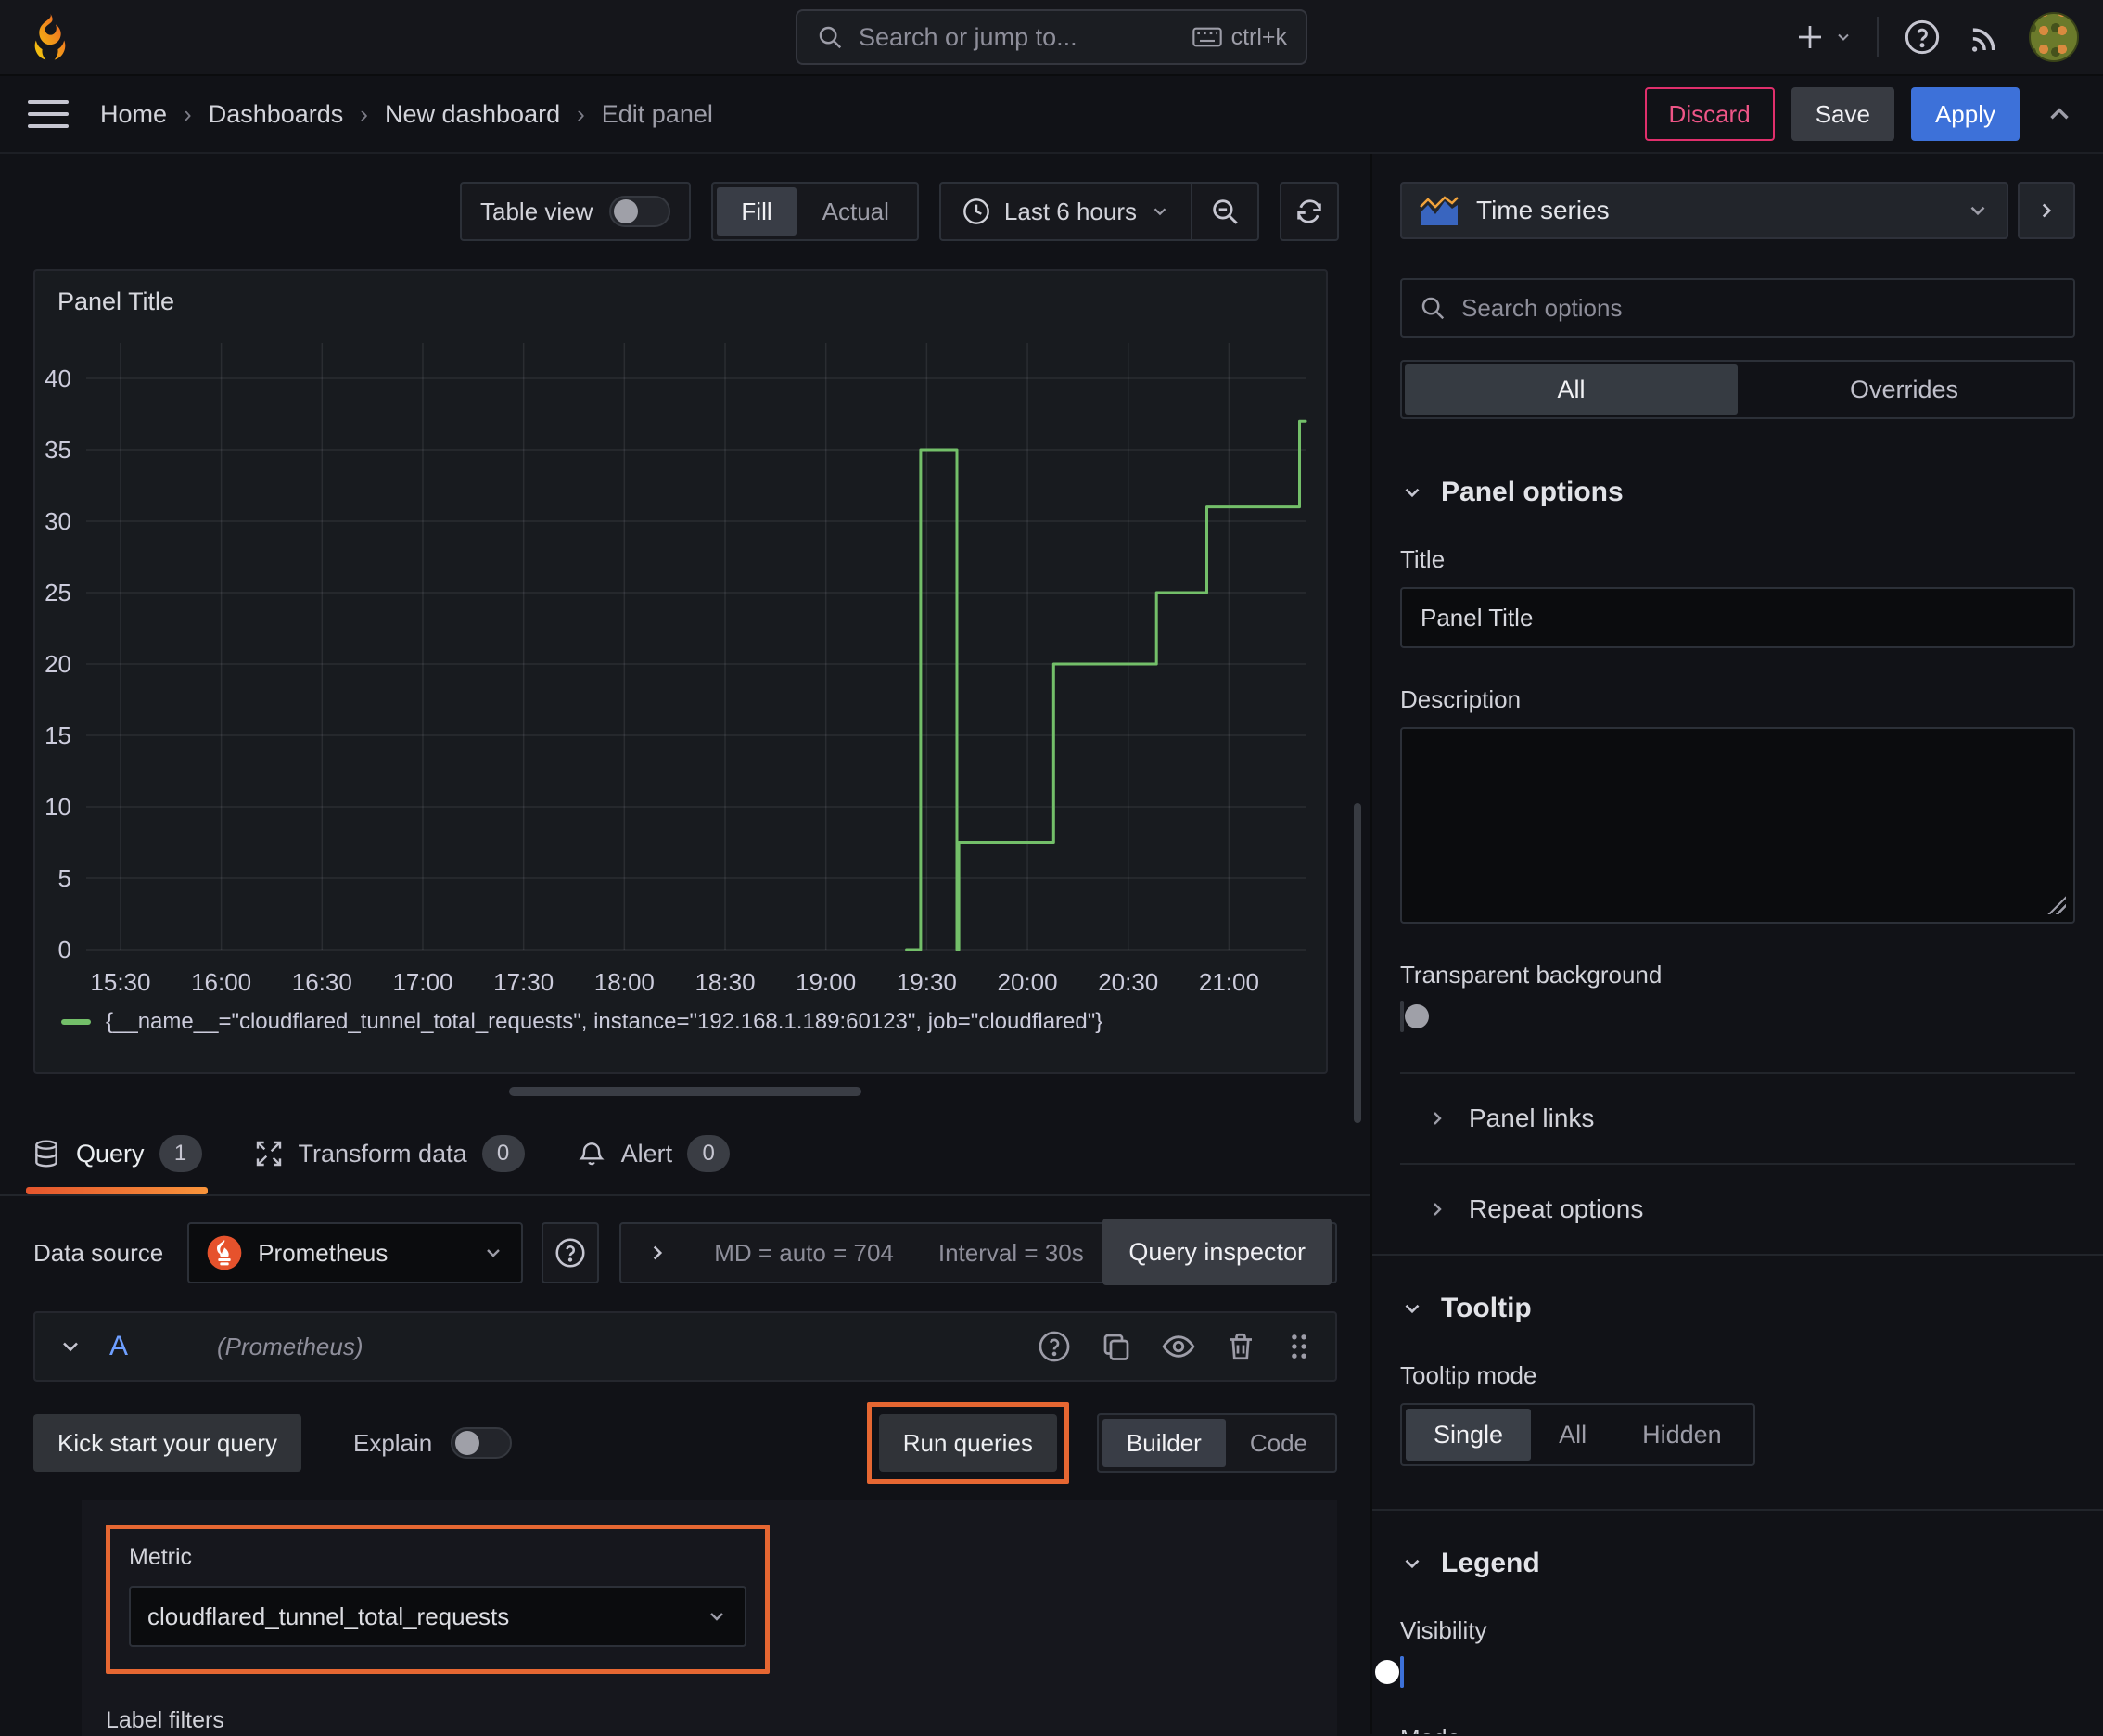  Describe the element at coordinates (1240, 1346) in the screenshot. I see `trash-icon` at that location.